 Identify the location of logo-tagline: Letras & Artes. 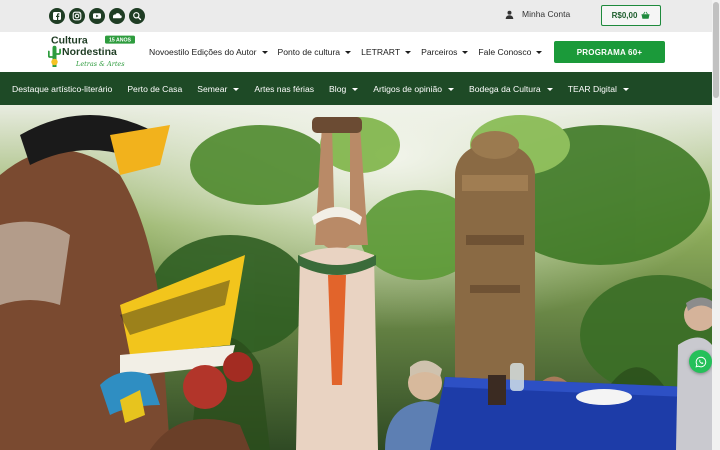
(100, 64).